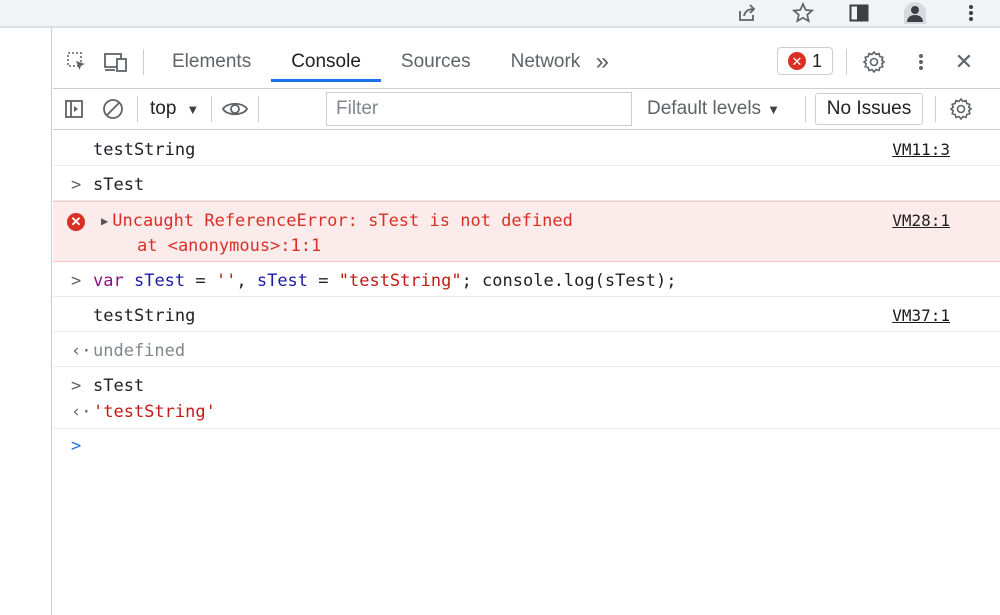 This screenshot has height=615, width=1000. I want to click on string-token: '', so click(226, 281).